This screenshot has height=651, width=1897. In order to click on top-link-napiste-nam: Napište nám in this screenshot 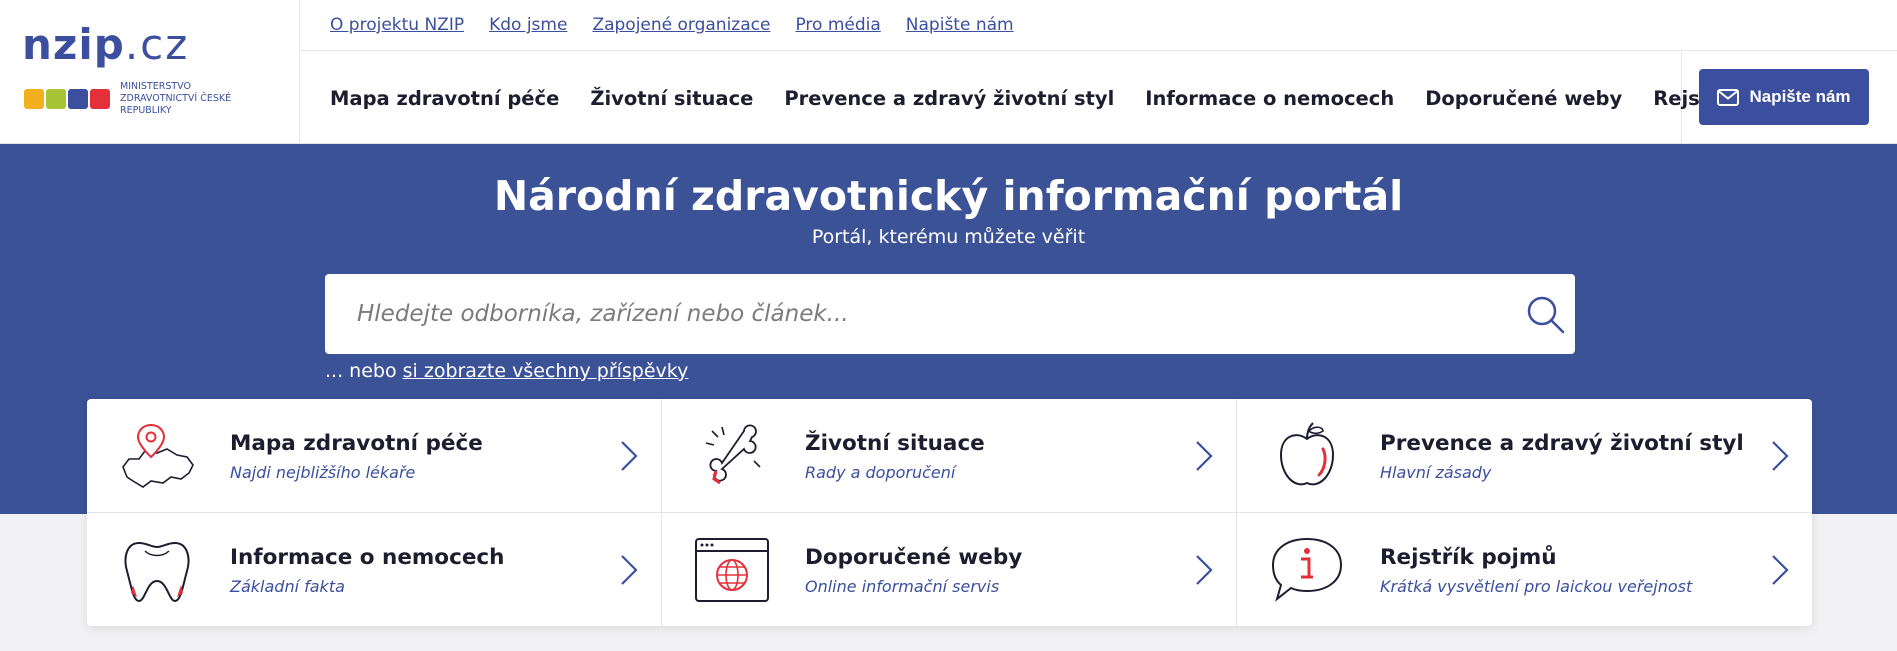, I will do `click(960, 25)`.